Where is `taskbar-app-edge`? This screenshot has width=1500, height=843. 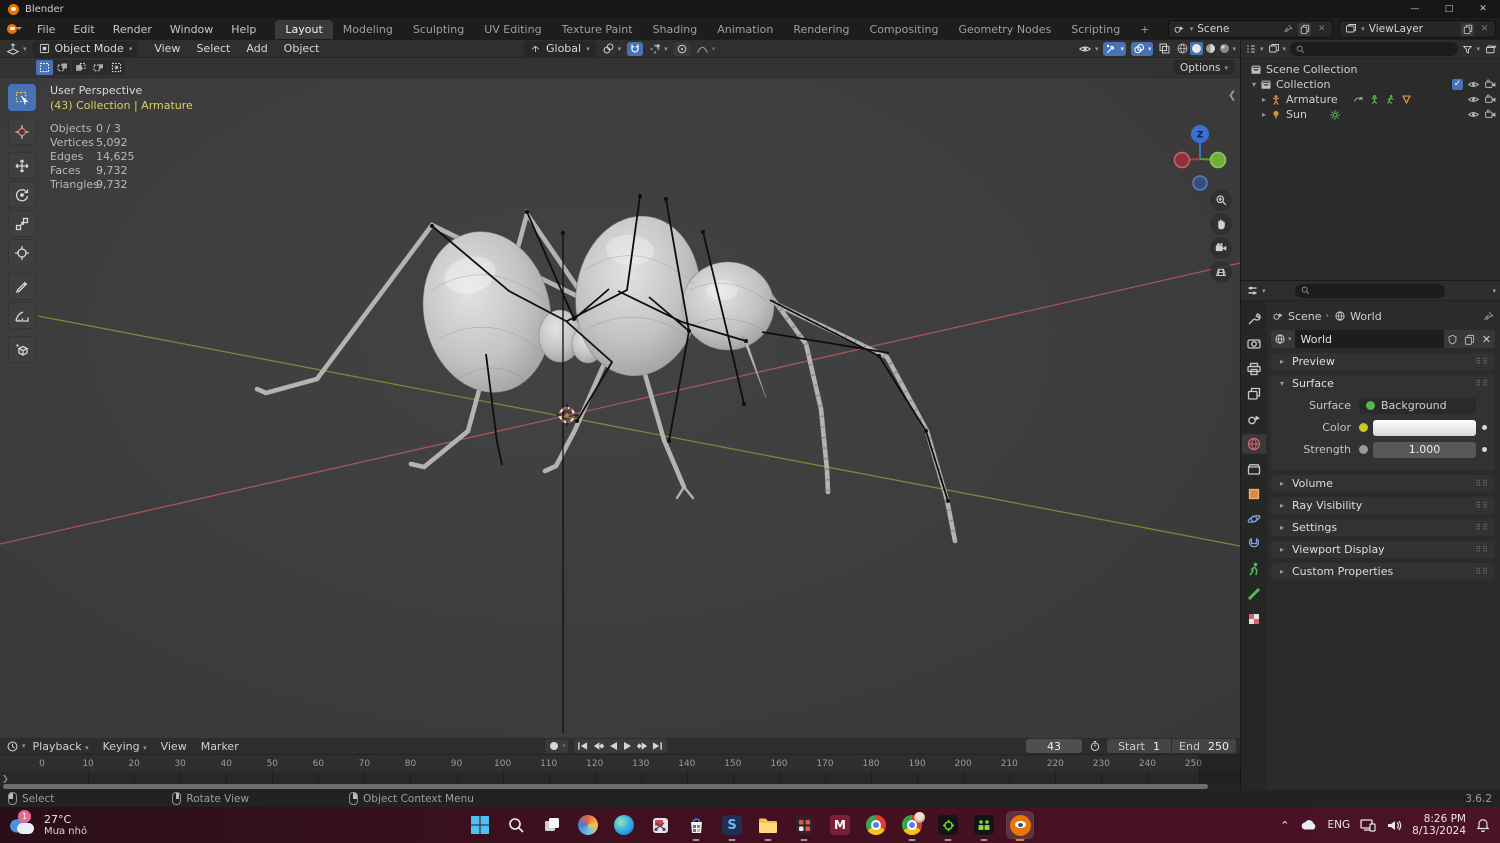 taskbar-app-edge is located at coordinates (624, 825).